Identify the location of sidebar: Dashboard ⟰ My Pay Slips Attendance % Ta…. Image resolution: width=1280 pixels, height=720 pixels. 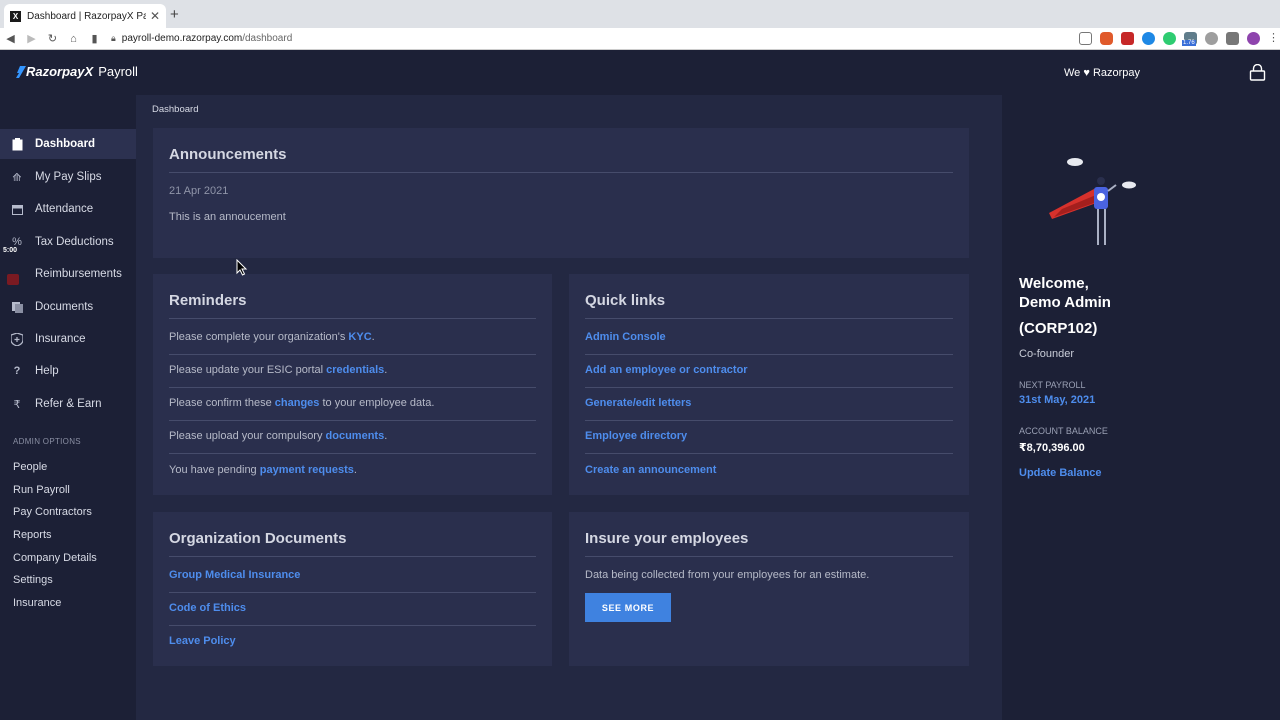
(68, 407).